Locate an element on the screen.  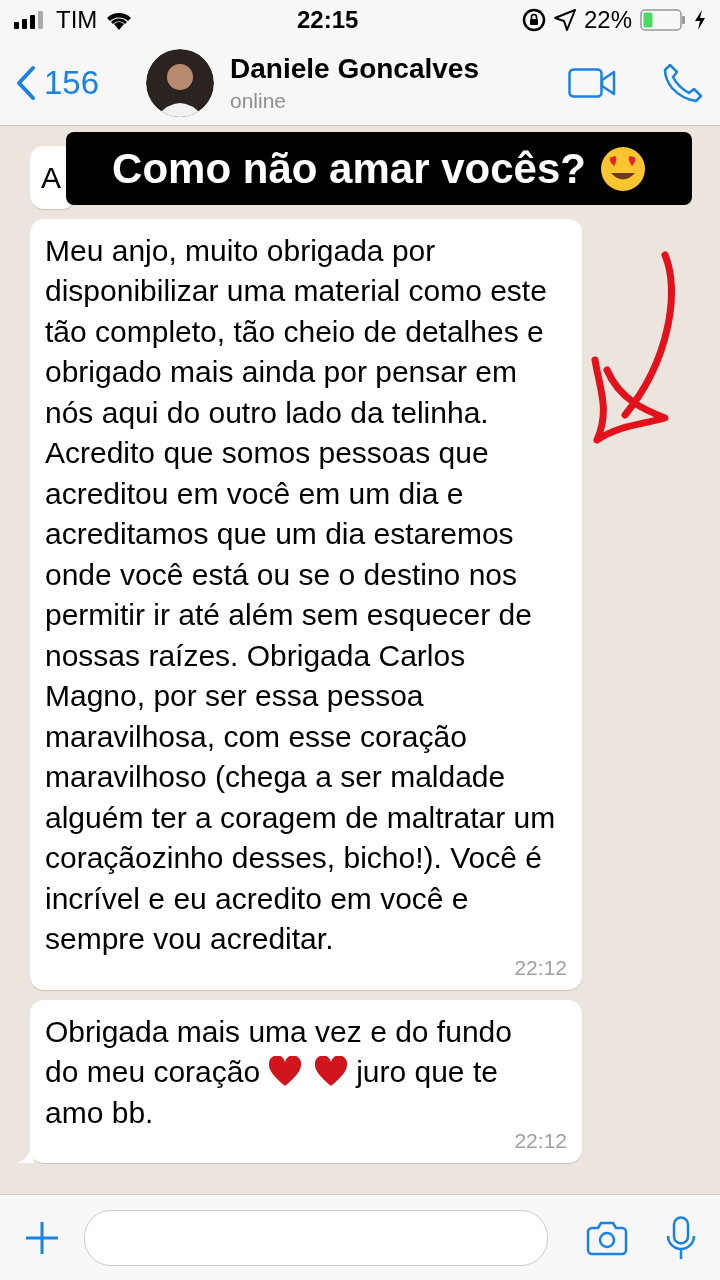
contact-name: Daniele Goncalves is located at coordinates (355, 68).